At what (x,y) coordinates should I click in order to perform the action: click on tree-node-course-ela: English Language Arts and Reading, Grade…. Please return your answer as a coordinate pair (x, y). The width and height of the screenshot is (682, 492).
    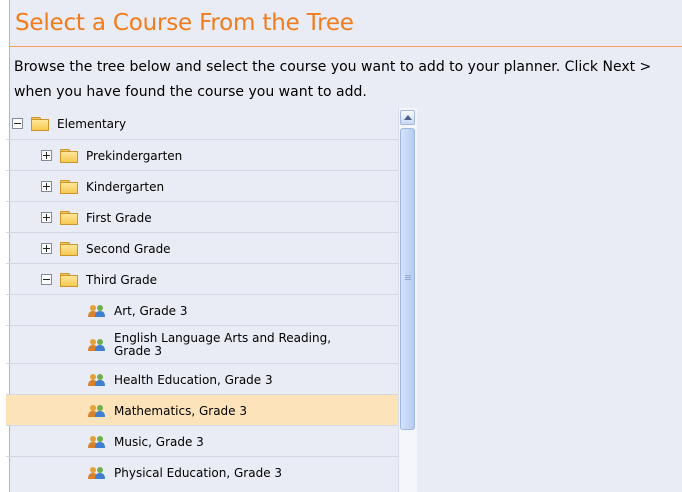
    Looking at the image, I should click on (202, 344).